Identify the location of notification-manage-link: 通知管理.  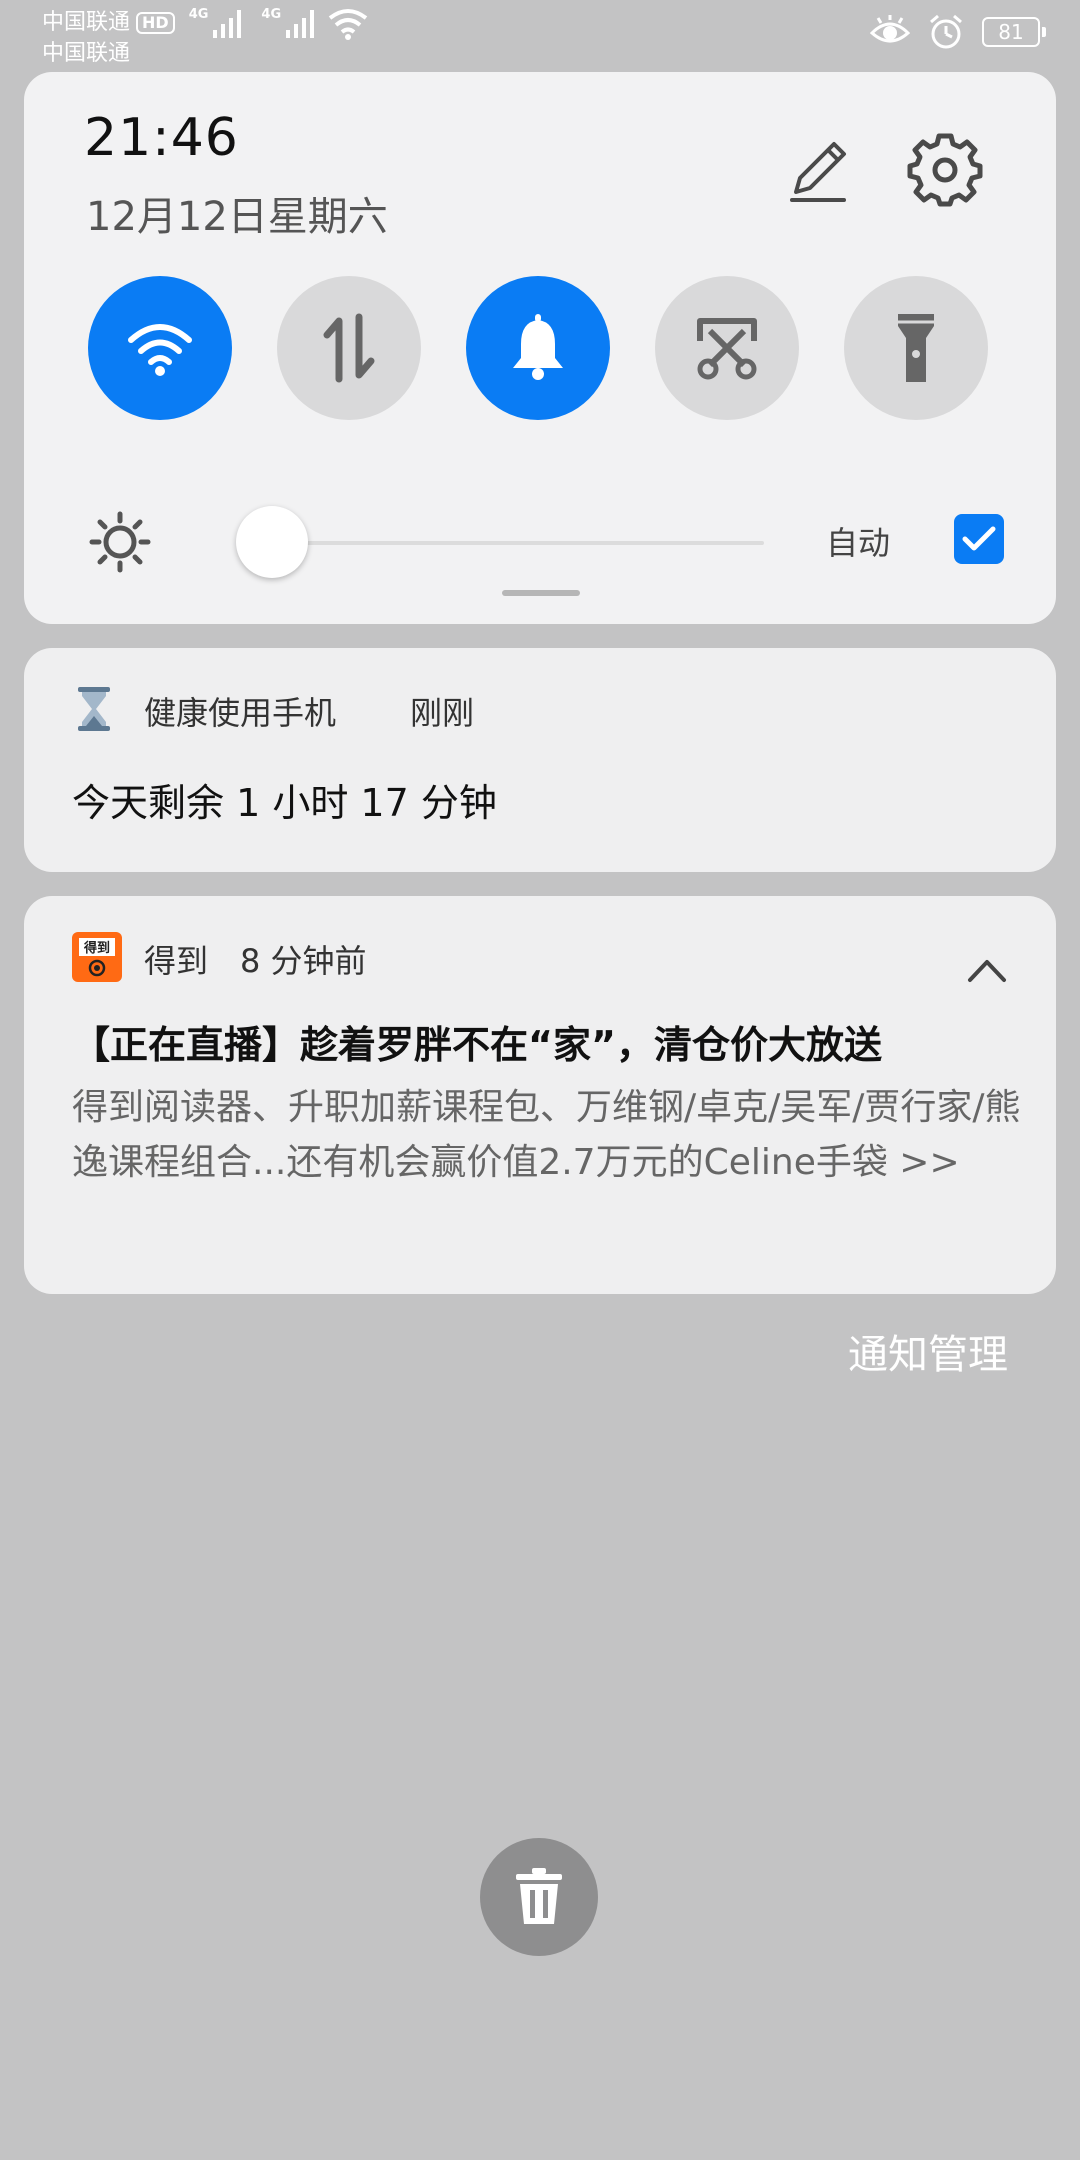
(928, 1351).